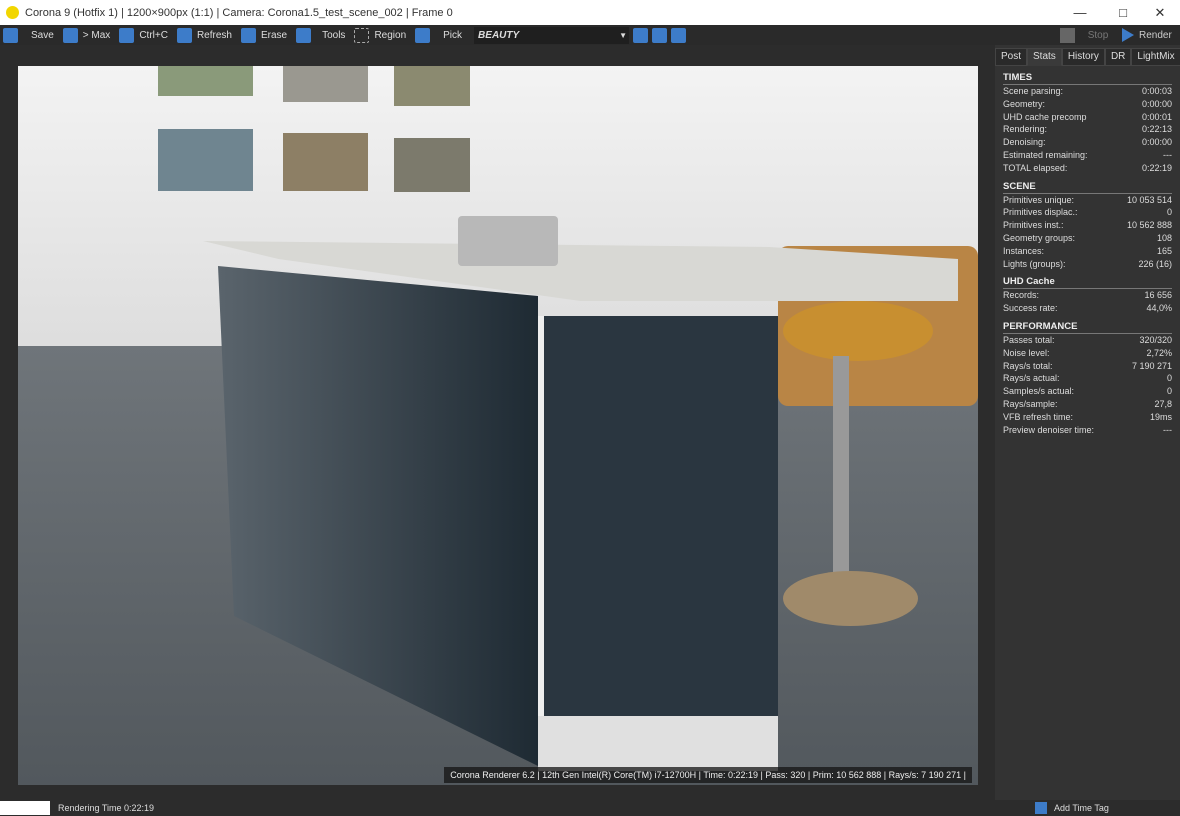 This screenshot has height=816, width=1180. I want to click on erase-icon, so click(248, 35).